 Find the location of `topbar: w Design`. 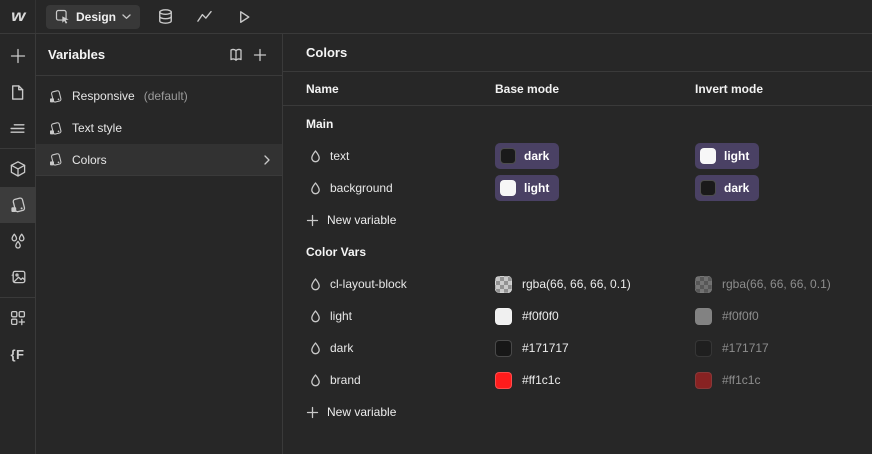

topbar: w Design is located at coordinates (436, 17).